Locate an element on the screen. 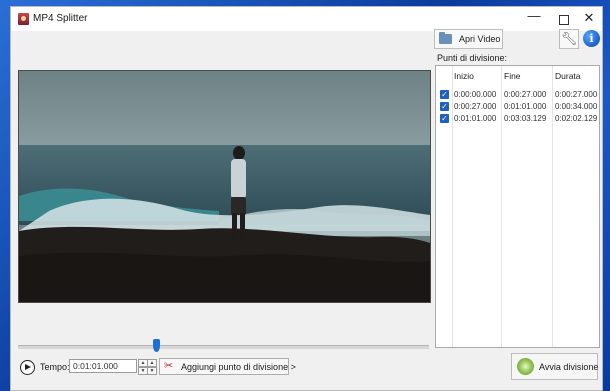 The width and height of the screenshot is (610, 391). row-start: 0:00:27.000 is located at coordinates (475, 106).